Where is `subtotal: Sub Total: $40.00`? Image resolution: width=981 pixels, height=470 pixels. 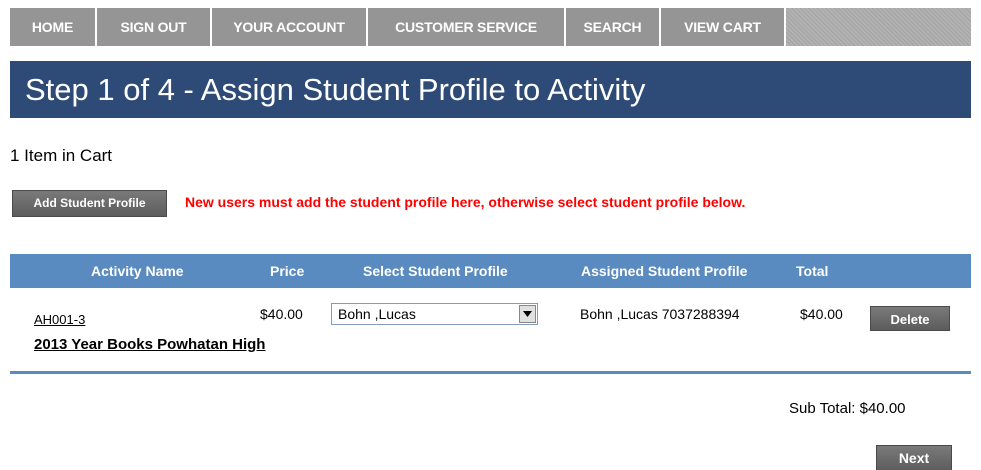 subtotal: Sub Total: $40.00 is located at coordinates (847, 408).